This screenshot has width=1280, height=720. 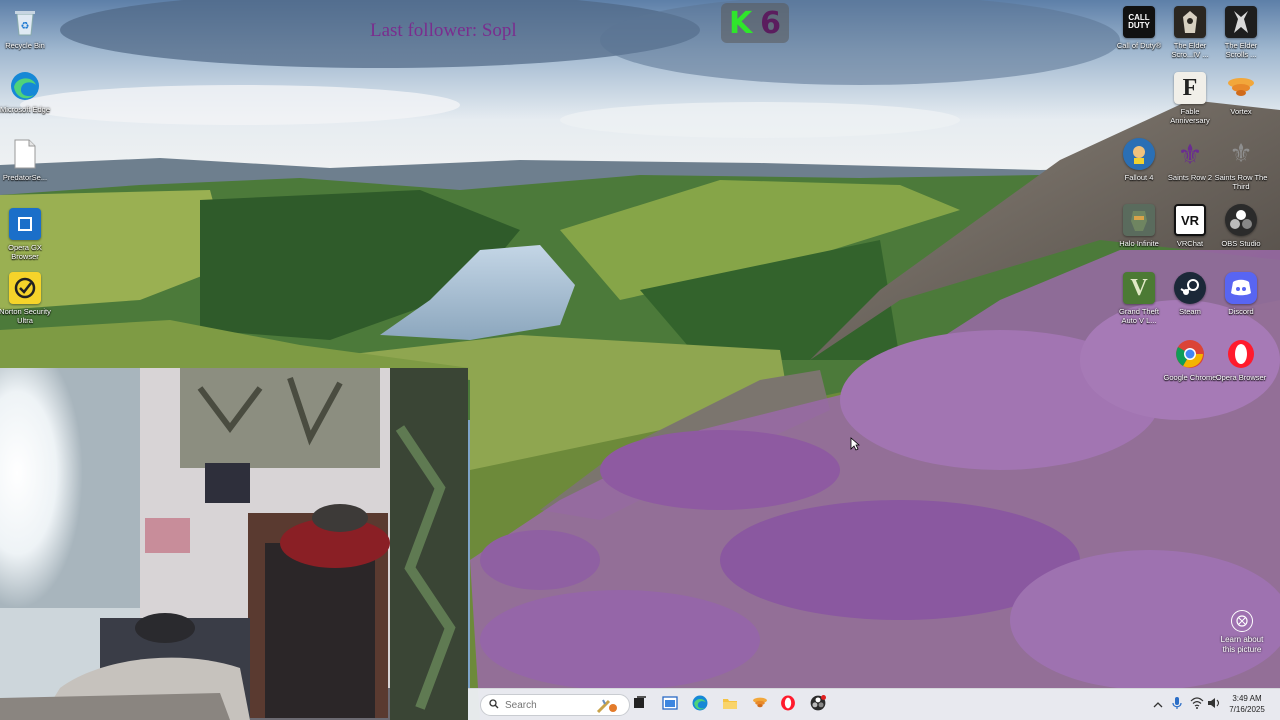 I want to click on desktop-icon-halo-infinite: Halo Infinite, so click(x=1139, y=226).